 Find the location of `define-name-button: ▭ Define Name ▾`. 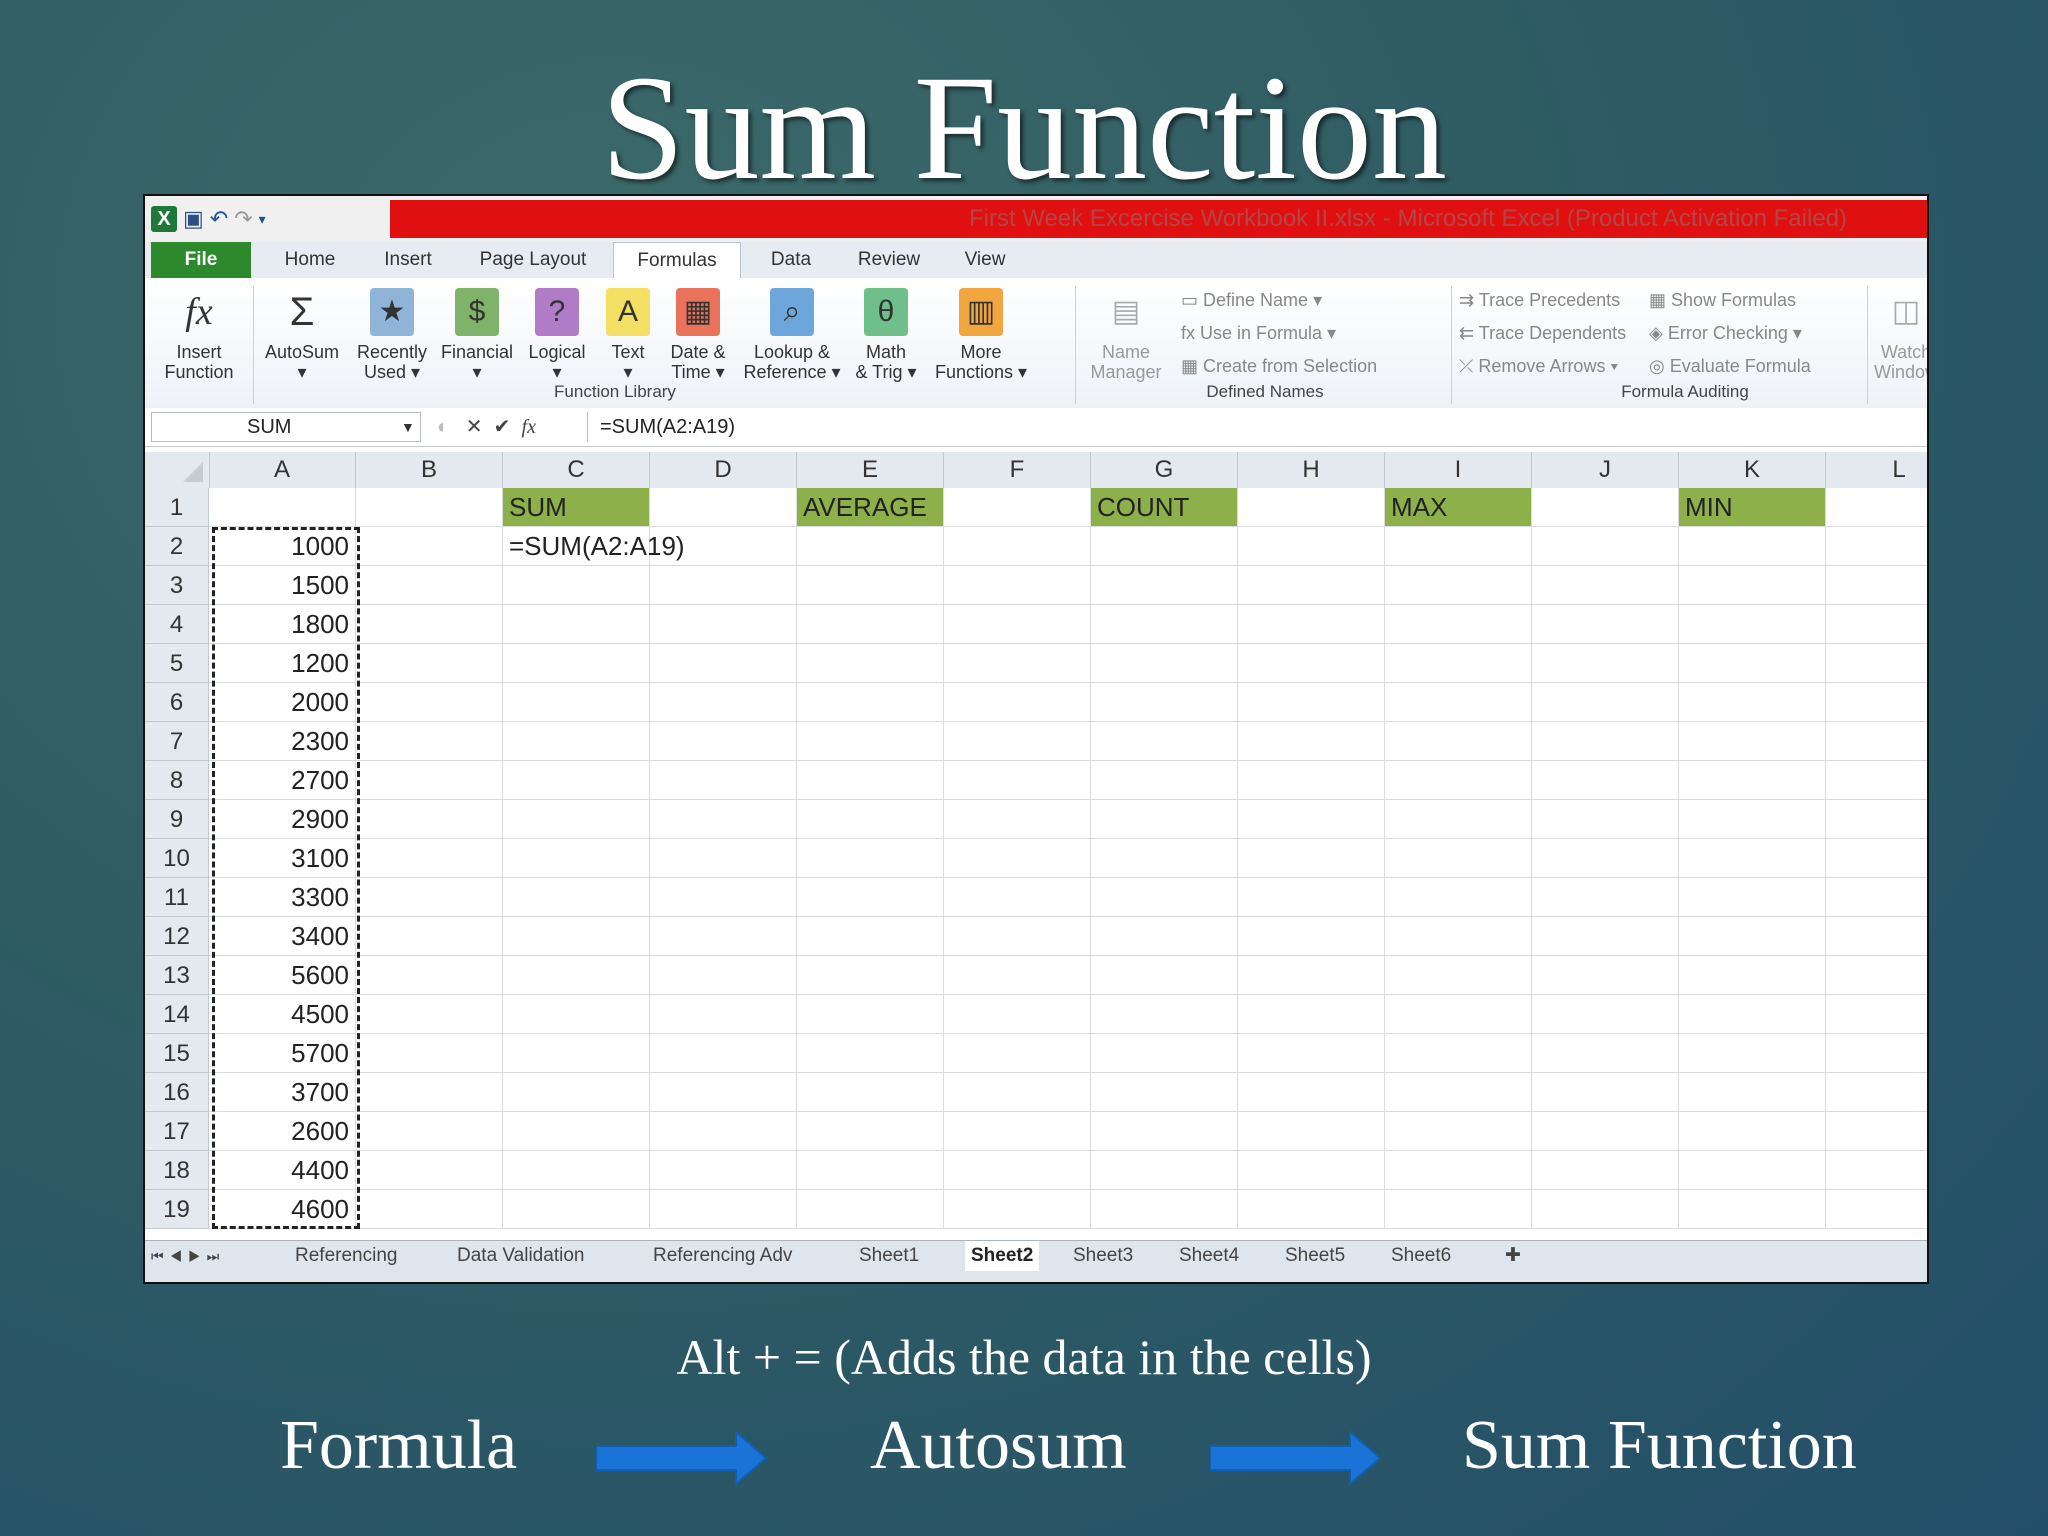

define-name-button: ▭ Define Name ▾ is located at coordinates (1251, 300).